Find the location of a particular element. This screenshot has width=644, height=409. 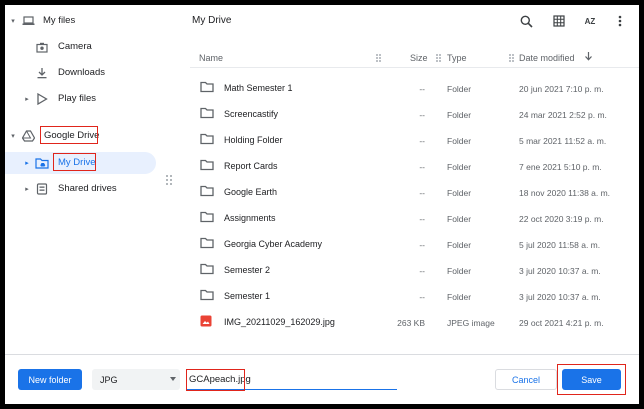

file-date: 29 oct 2021 4:21 p. m. is located at coordinates (561, 323).